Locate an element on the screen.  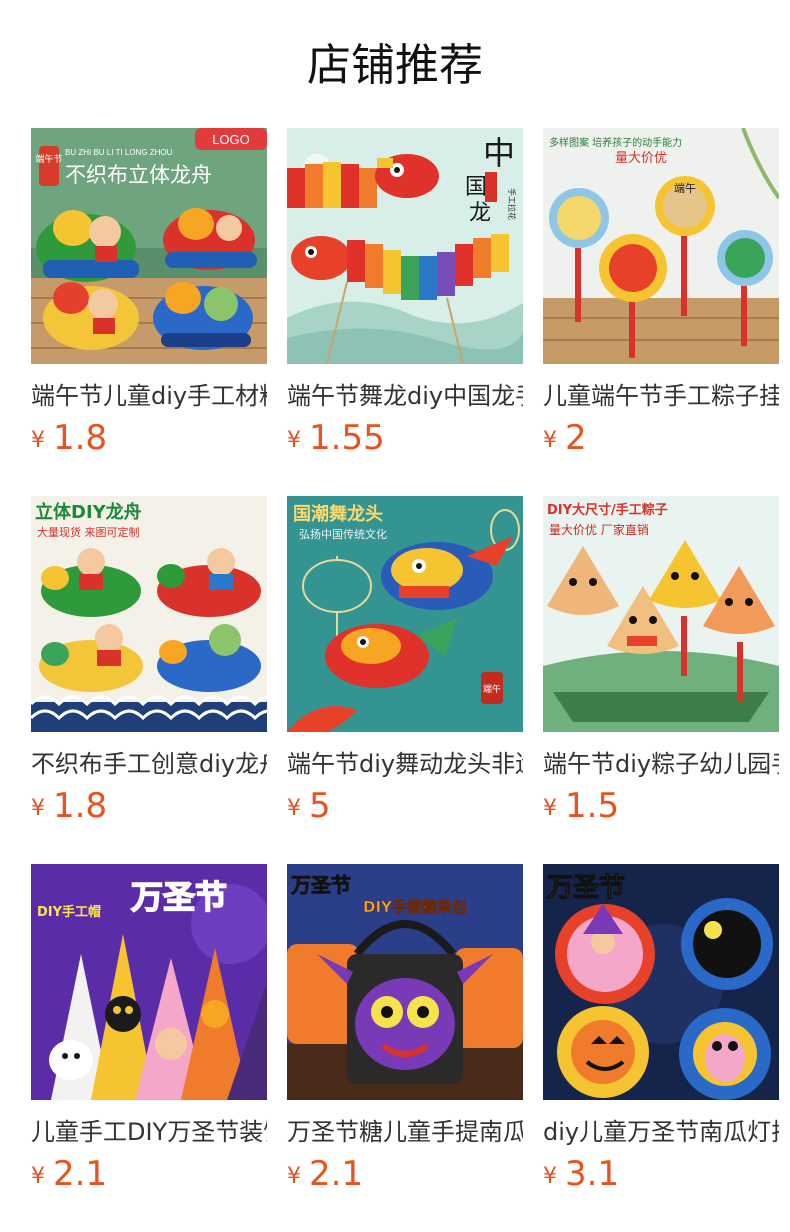
banner-text: 不织布立体龙舟 is located at coordinates (138, 175).